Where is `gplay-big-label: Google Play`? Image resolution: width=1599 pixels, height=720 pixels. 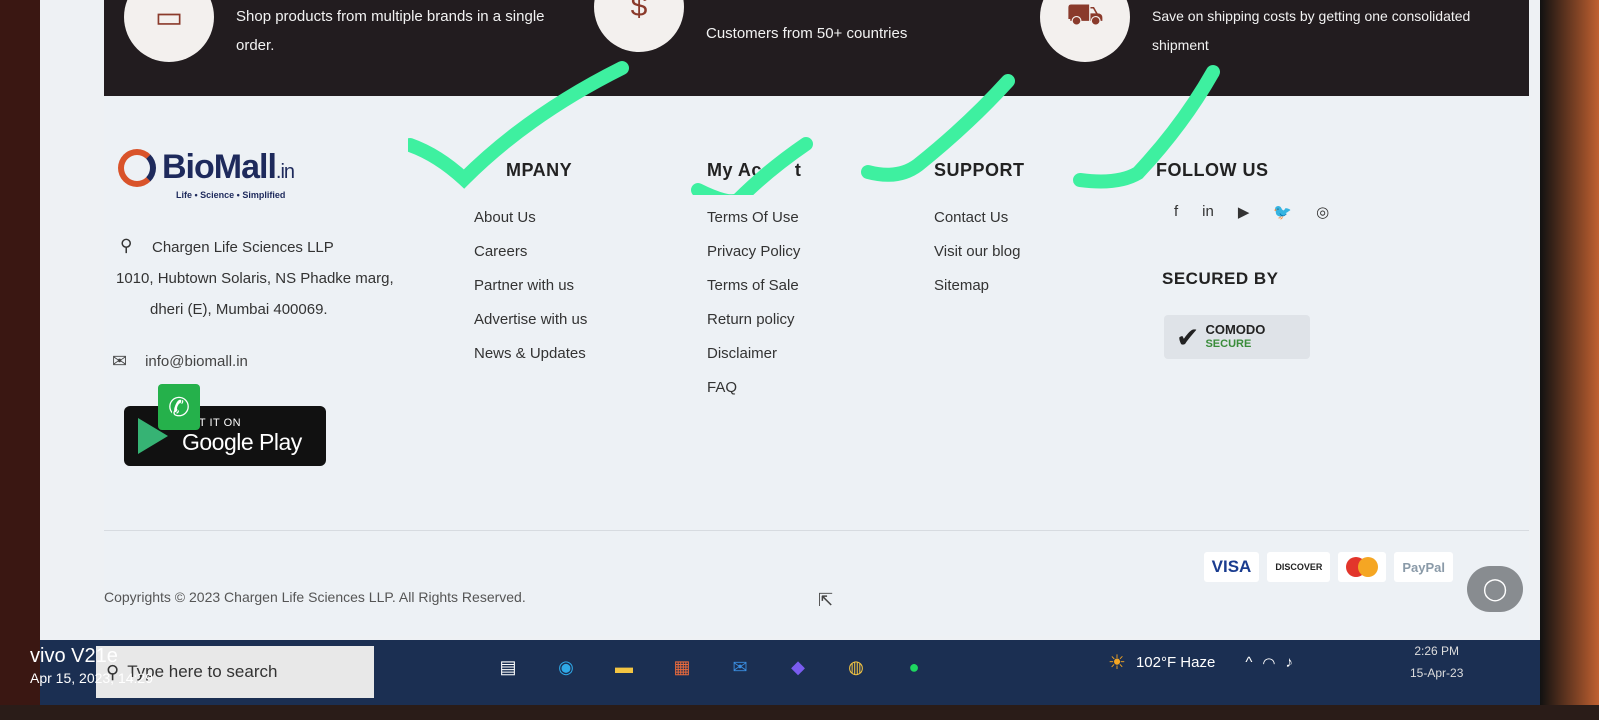
gplay-big-label: Google Play is located at coordinates (242, 441).